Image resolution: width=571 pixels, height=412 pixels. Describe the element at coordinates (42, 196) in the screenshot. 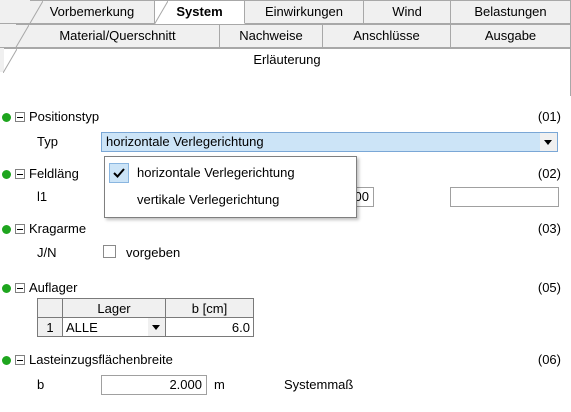

I see `field-label-l1: l1` at that location.